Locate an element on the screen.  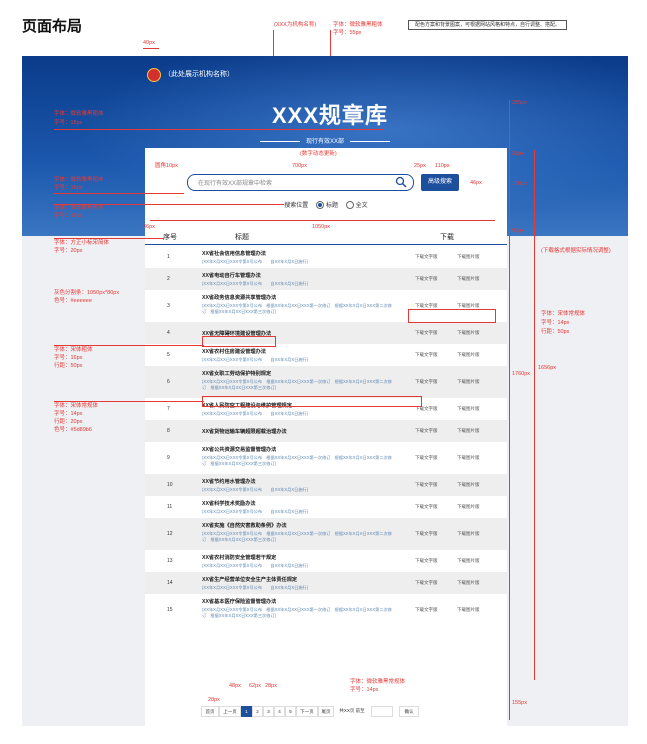
dim-28b: 28px is located at coordinates (271, 686).